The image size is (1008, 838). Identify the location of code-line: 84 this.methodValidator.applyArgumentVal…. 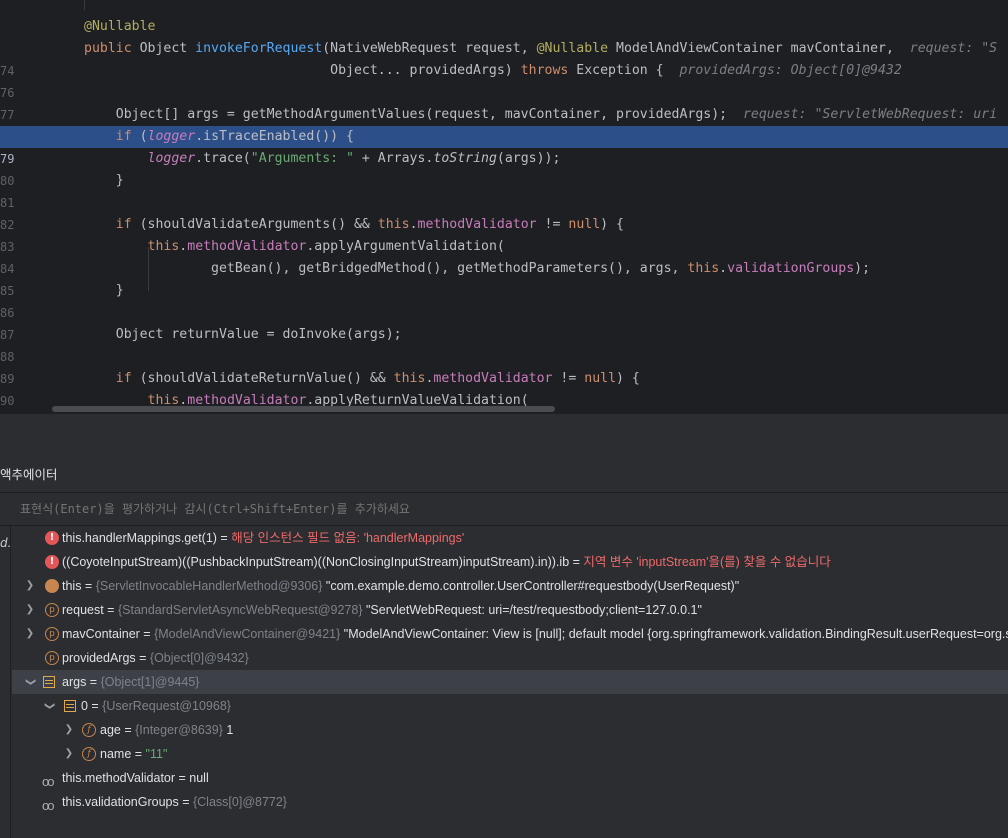
(504, 256).